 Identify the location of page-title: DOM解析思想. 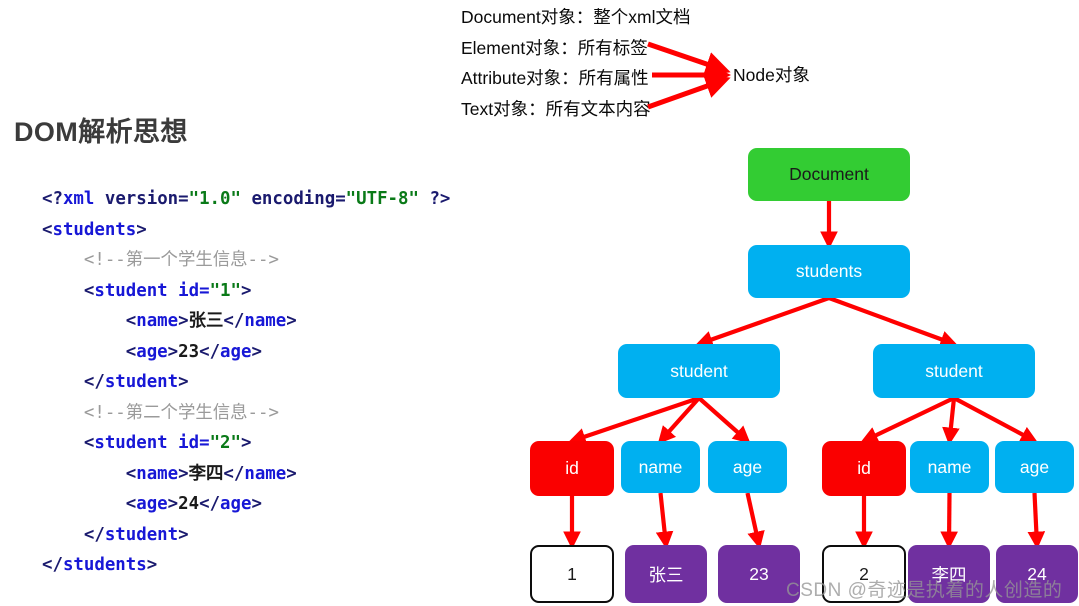
(101, 132).